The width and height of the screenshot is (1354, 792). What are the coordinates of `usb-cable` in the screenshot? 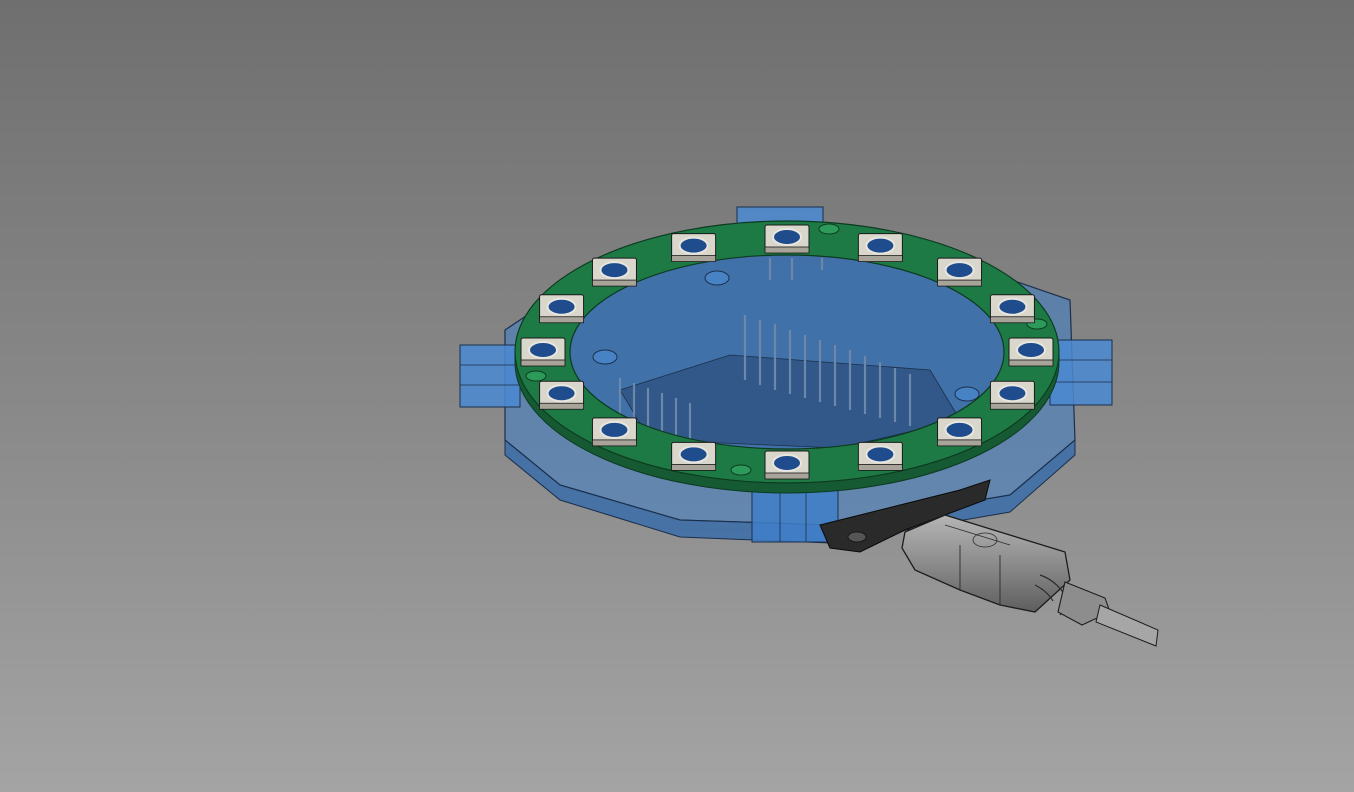 It's located at (1030, 580).